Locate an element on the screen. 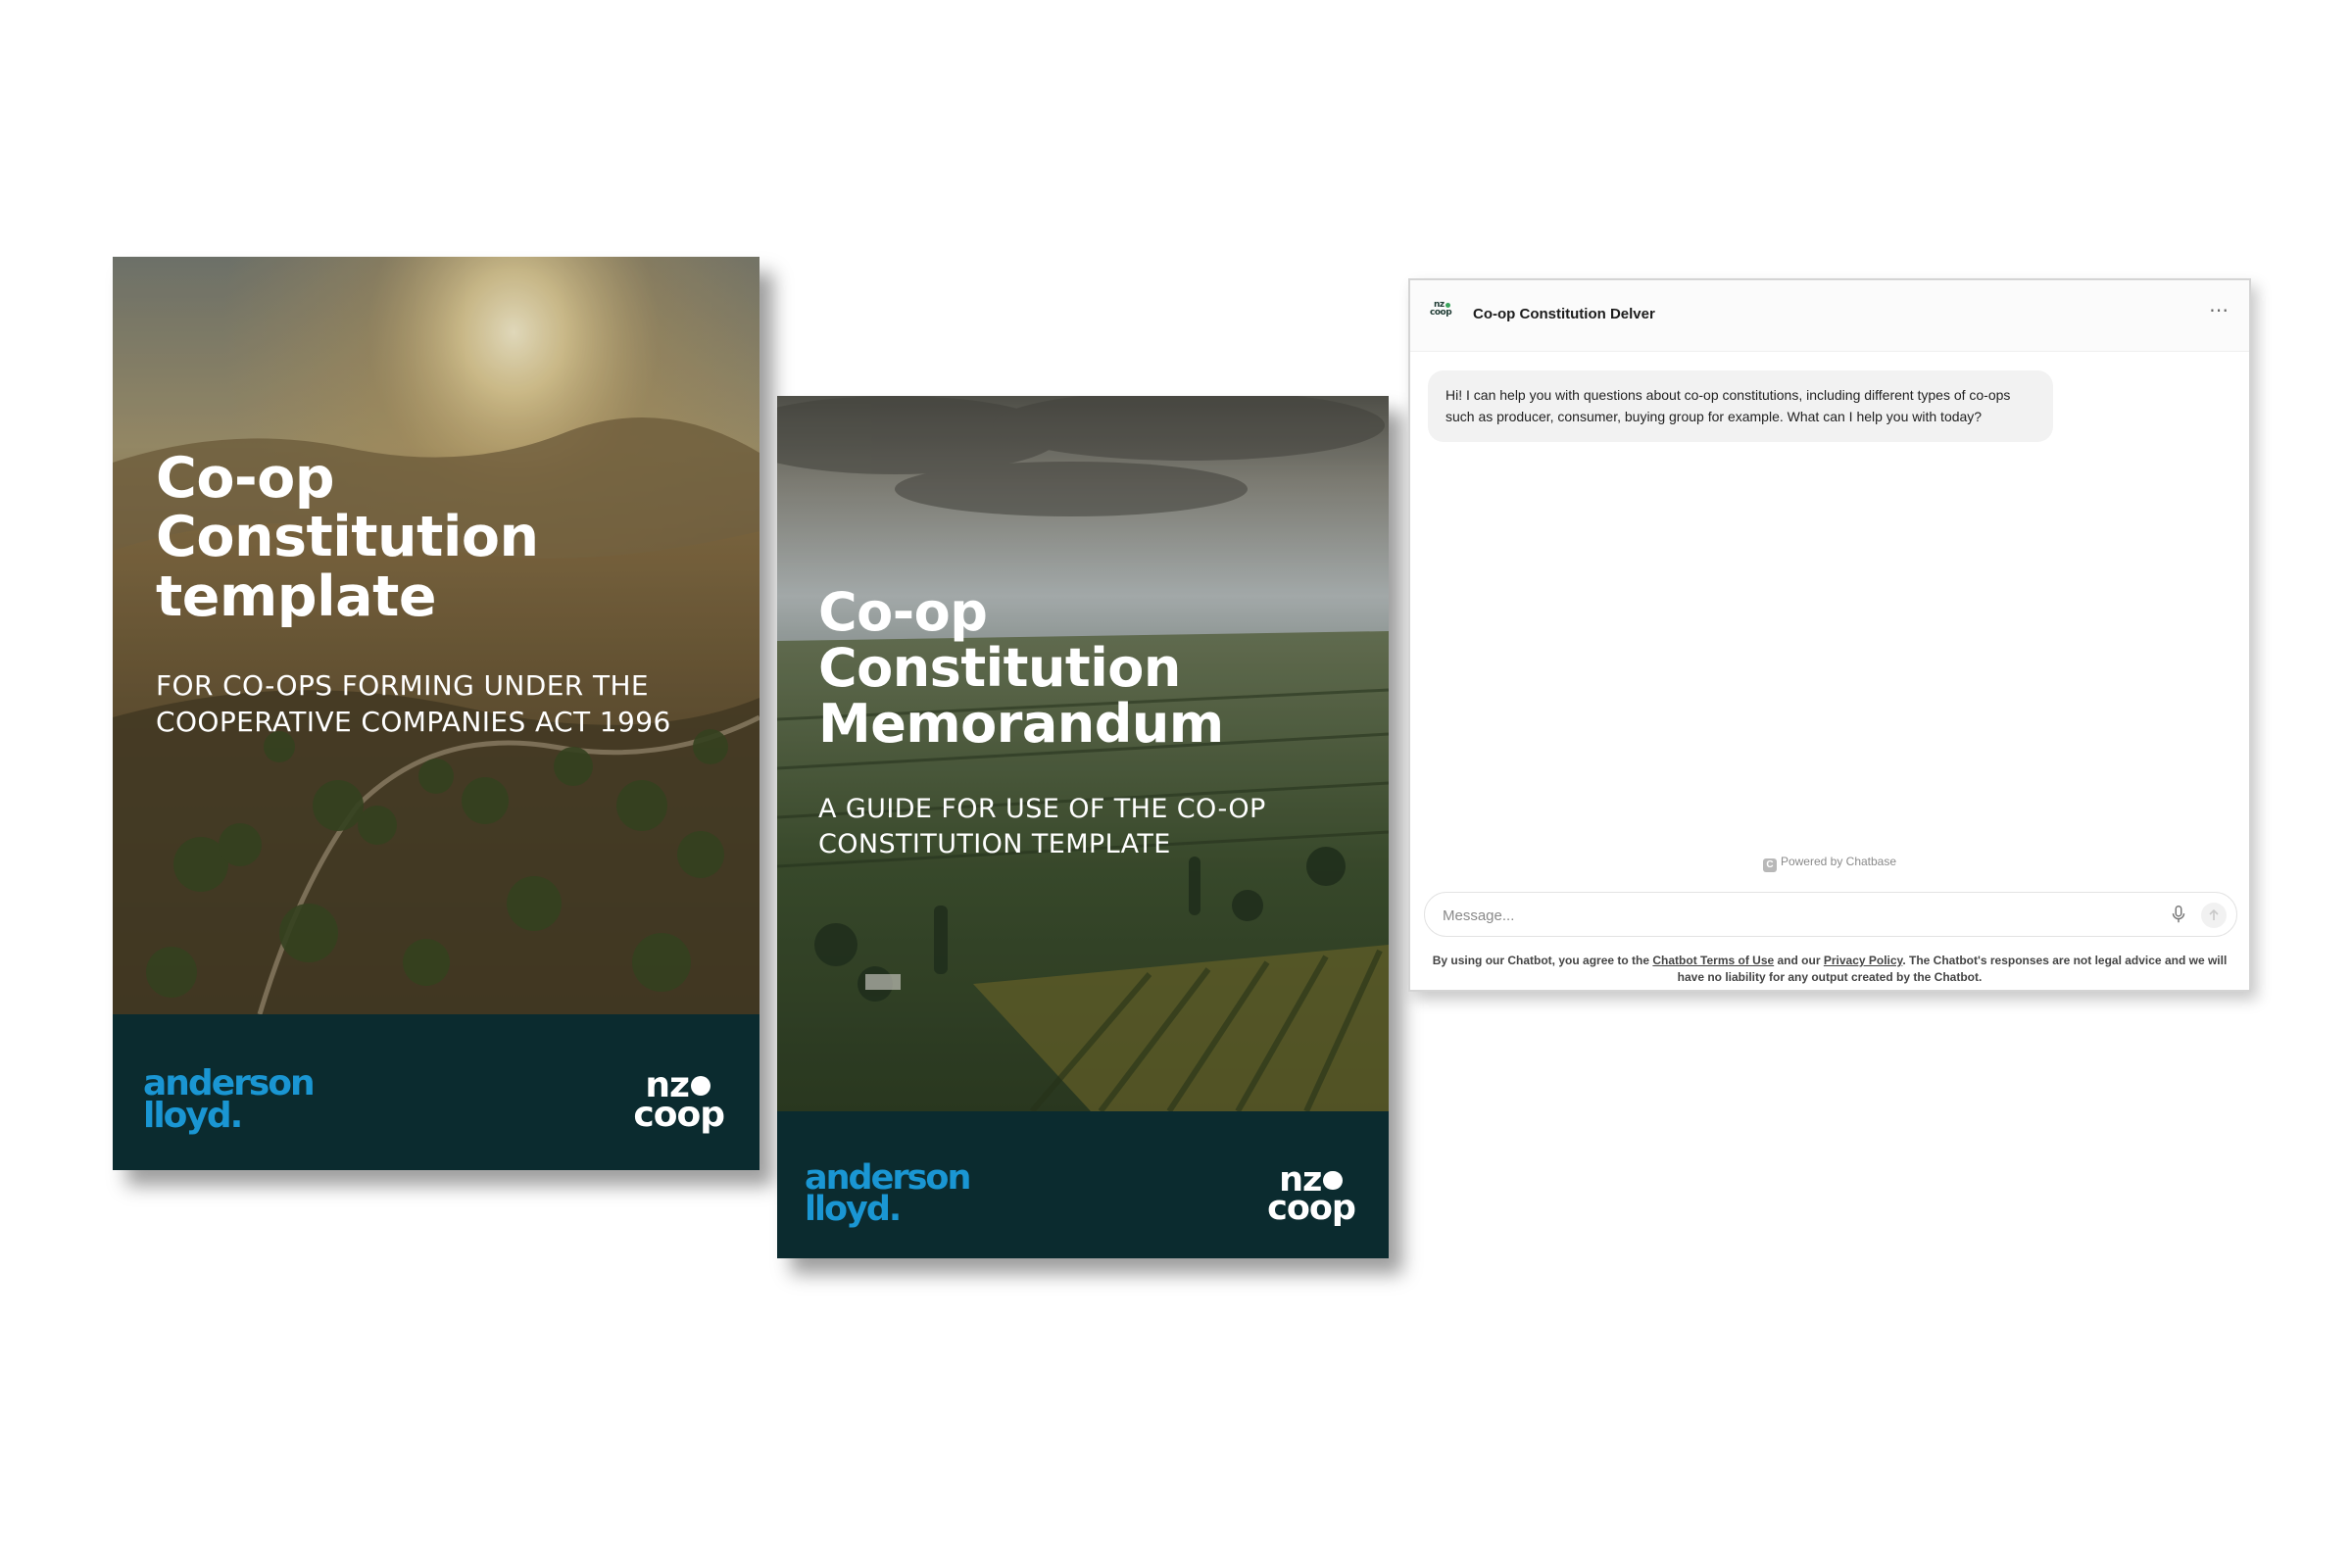  microphone-icon is located at coordinates (2178, 915).